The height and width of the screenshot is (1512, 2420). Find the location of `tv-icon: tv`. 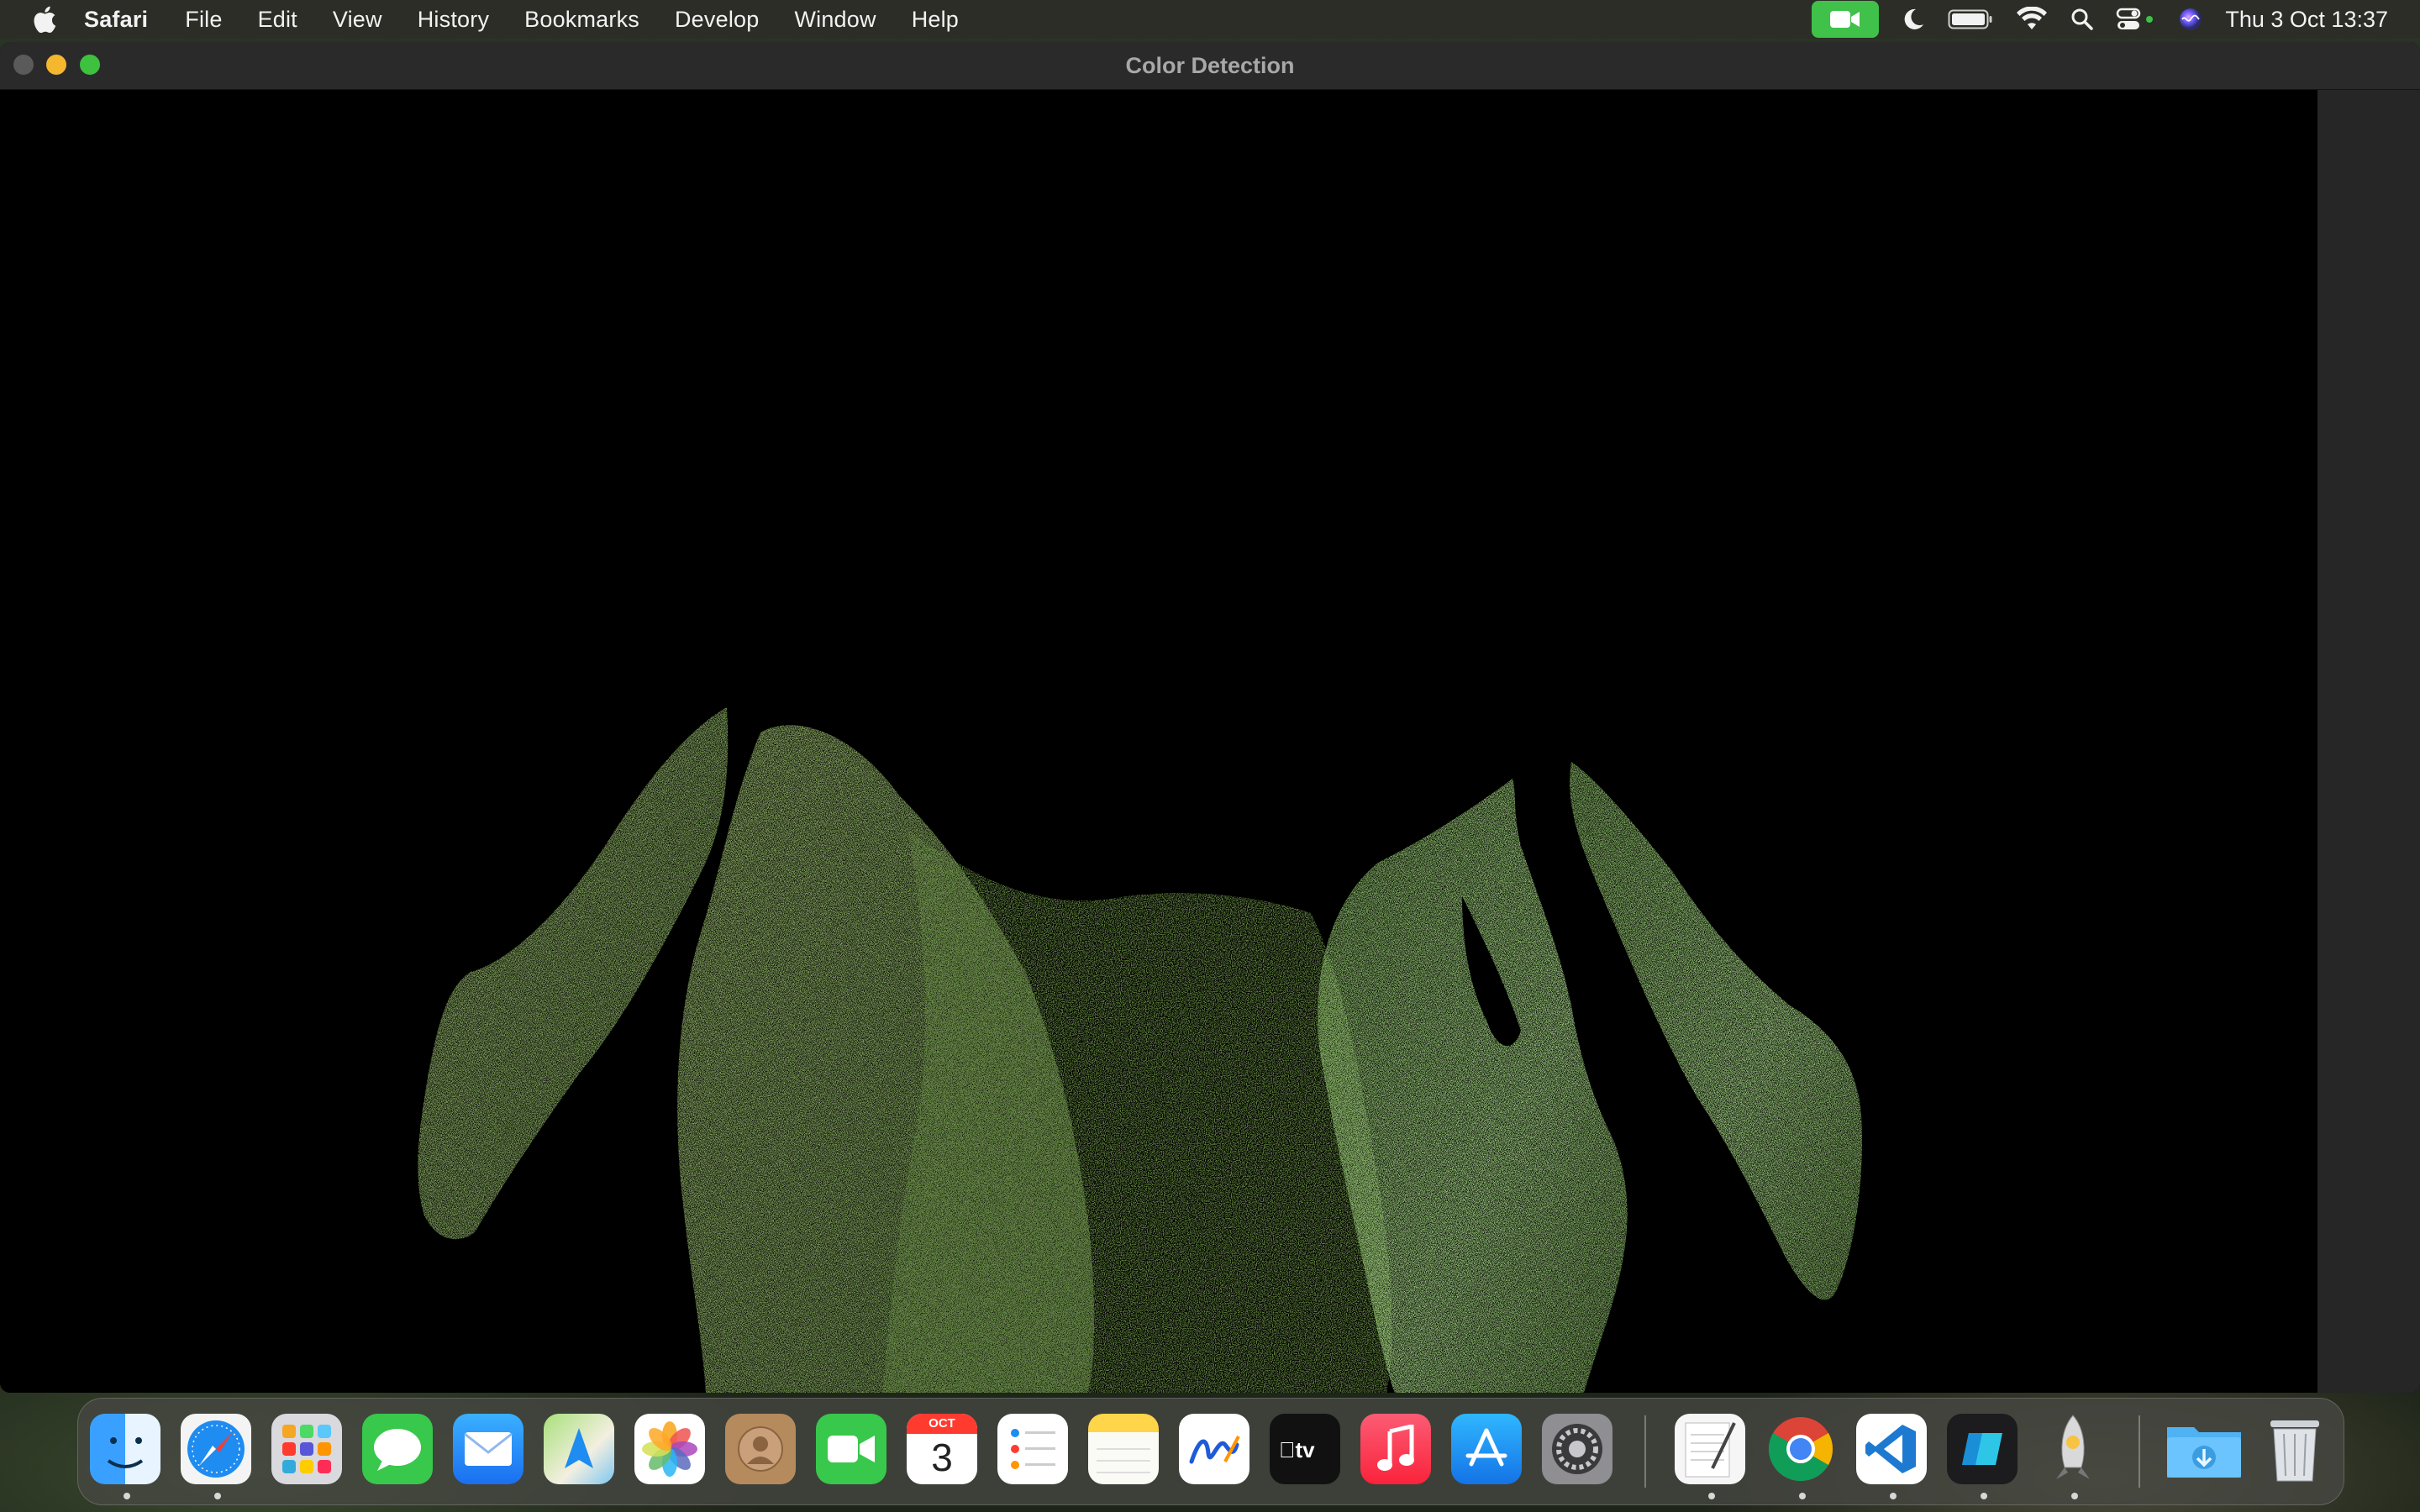

tv-icon: tv is located at coordinates (1305, 1449).